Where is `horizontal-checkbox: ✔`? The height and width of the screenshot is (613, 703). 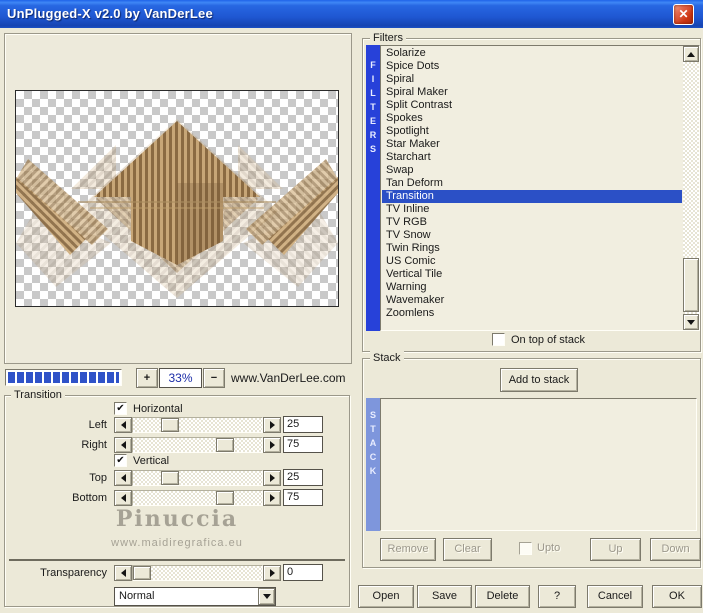
horizontal-checkbox: ✔ is located at coordinates (120, 408).